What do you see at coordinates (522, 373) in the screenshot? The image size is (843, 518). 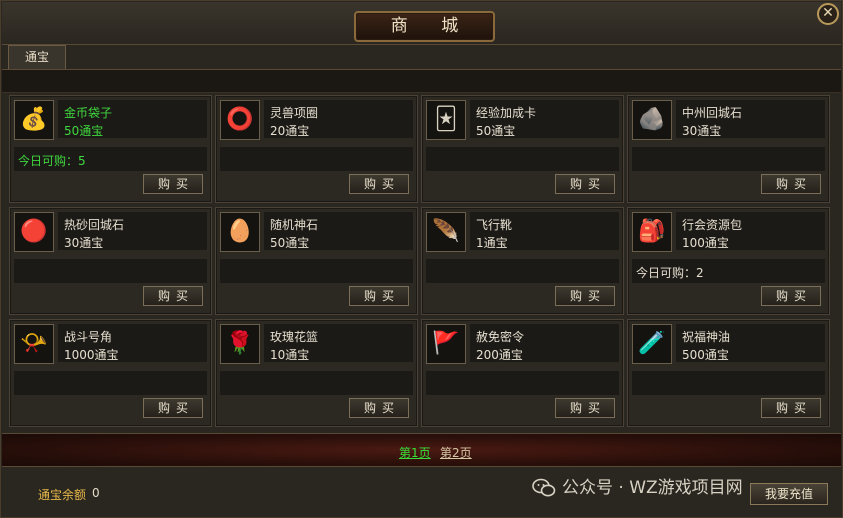 I see `item-card: 🚩 赦免密令 200通宝购买` at bounding box center [522, 373].